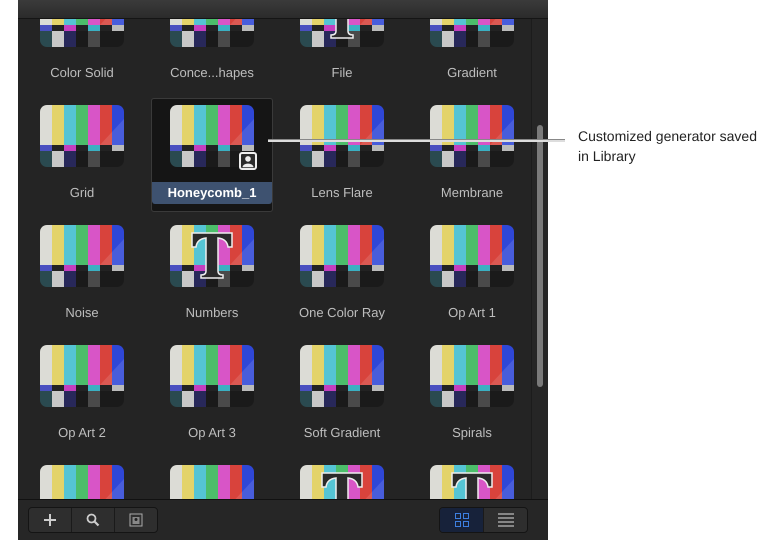 The image size is (759, 540). I want to click on generator-name: Gradient, so click(472, 73).